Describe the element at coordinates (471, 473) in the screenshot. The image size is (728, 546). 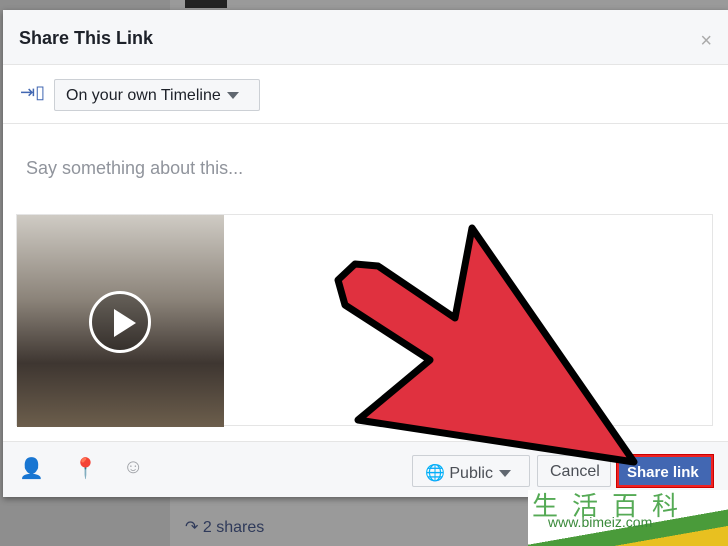
I see `privacy-label: Public` at that location.